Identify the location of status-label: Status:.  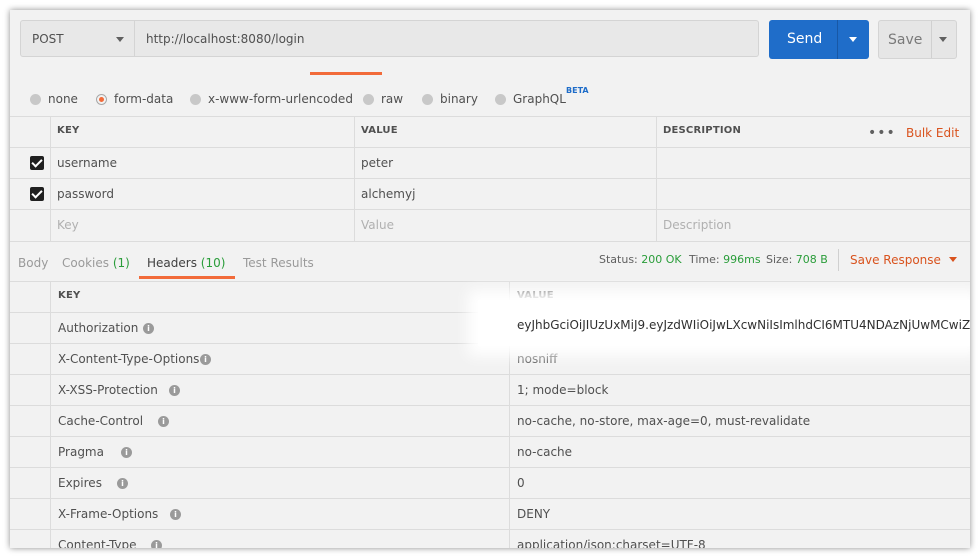
(618, 259).